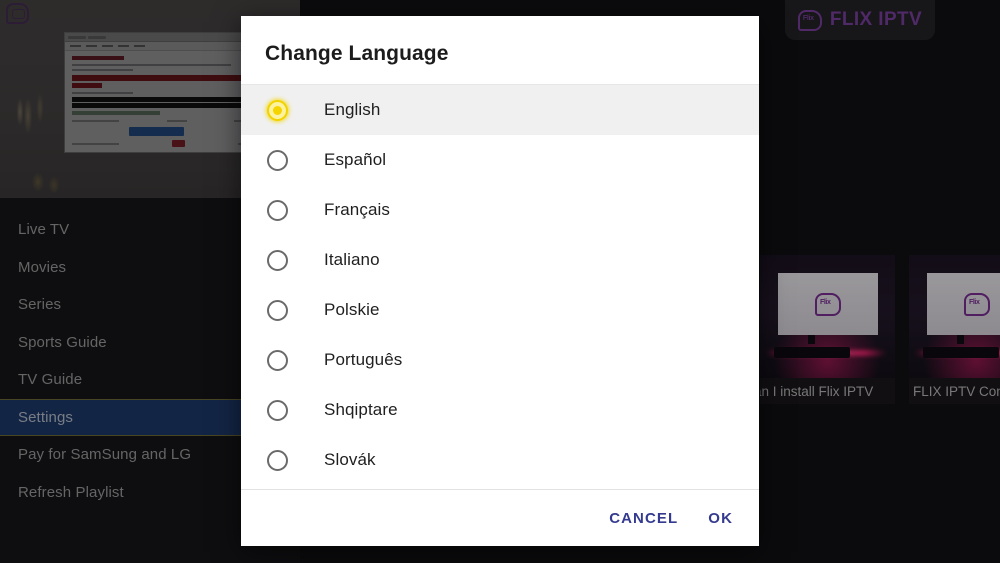 This screenshot has width=1000, height=563. Describe the element at coordinates (71, 492) in the screenshot. I see `sidebar-item-label: Refresh Playlist` at that location.